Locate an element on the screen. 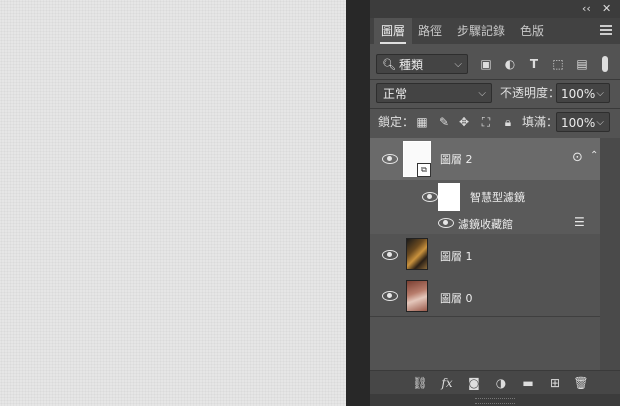  search-icon: 🔍︎ is located at coordinates (389, 64).